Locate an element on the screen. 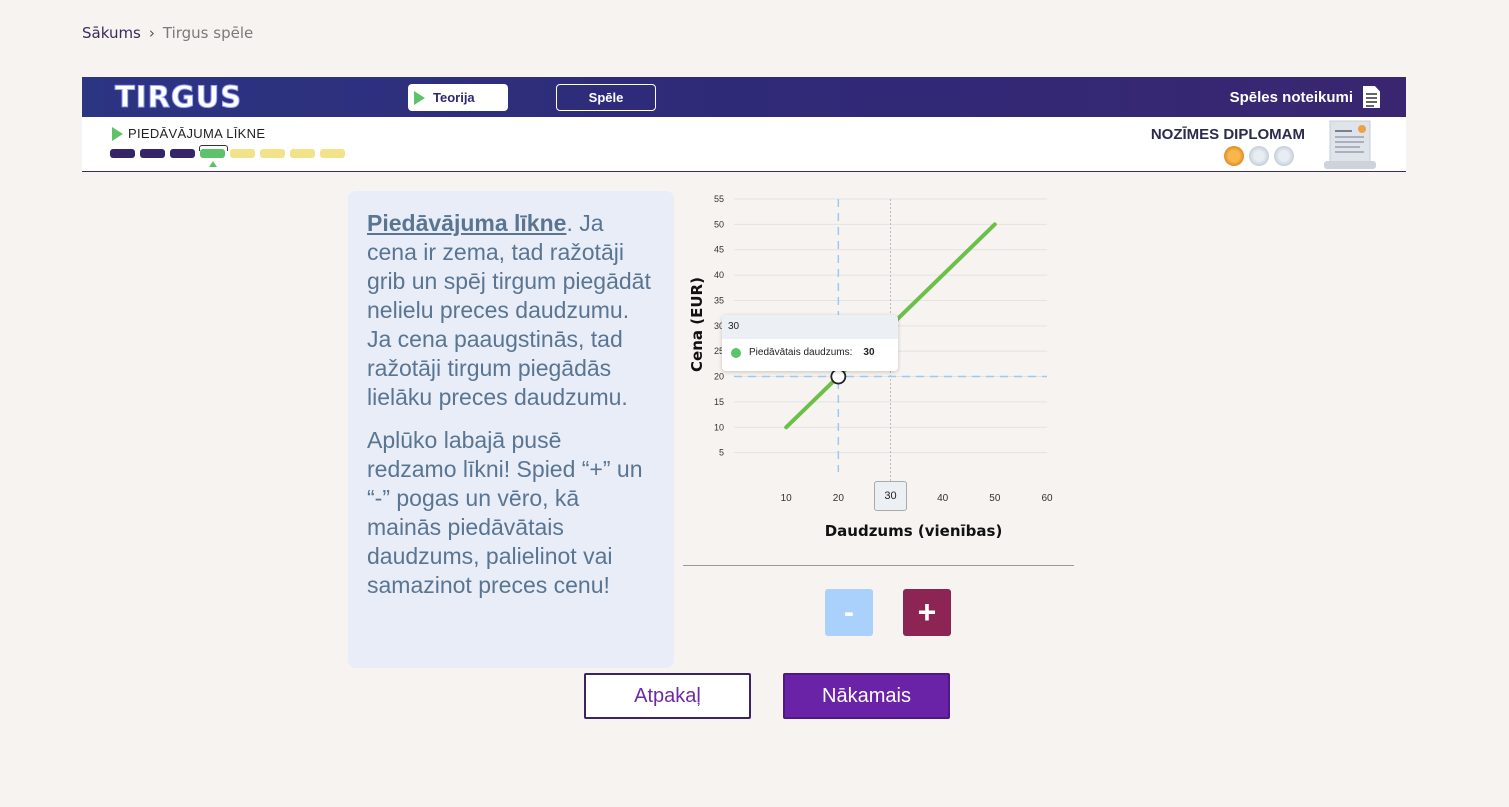 The height and width of the screenshot is (807, 1509). back-button: Atpakaļ is located at coordinates (667, 696).